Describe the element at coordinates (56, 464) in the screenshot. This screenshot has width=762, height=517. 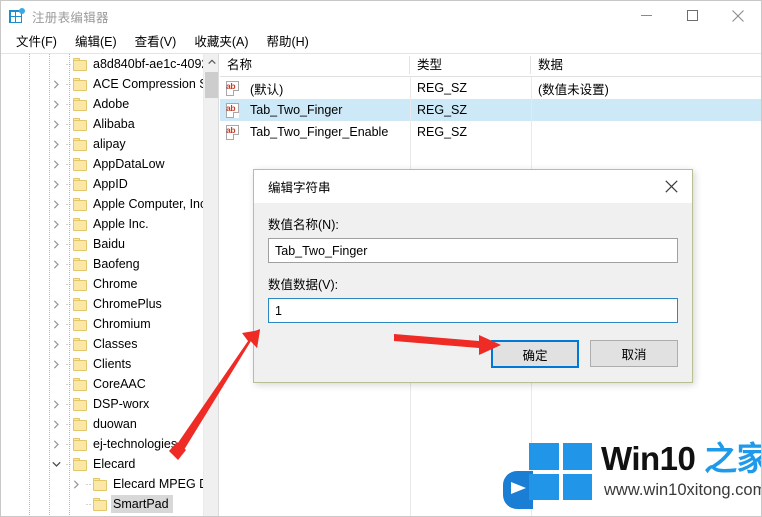
I see `chevron-down-icon` at that location.